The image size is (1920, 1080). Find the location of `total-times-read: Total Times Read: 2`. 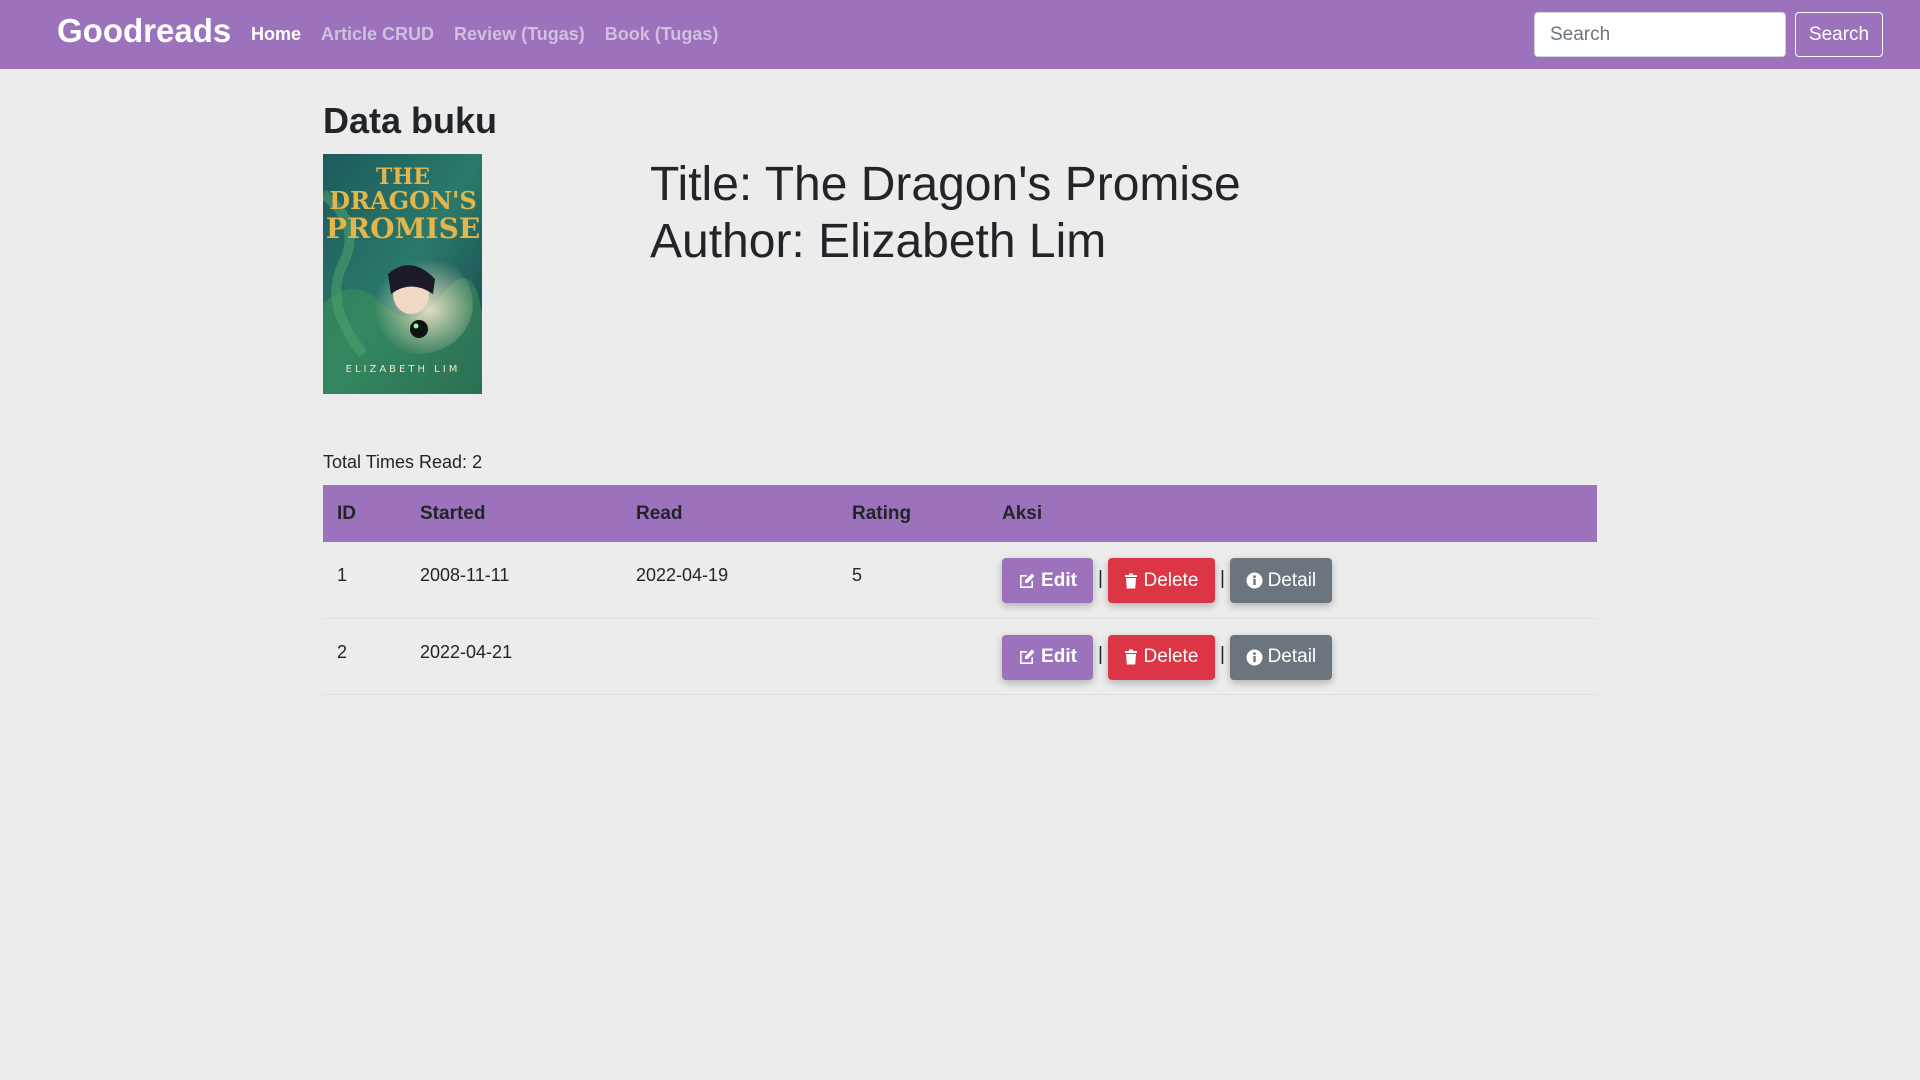

total-times-read: Total Times Read: 2 is located at coordinates (403, 462).